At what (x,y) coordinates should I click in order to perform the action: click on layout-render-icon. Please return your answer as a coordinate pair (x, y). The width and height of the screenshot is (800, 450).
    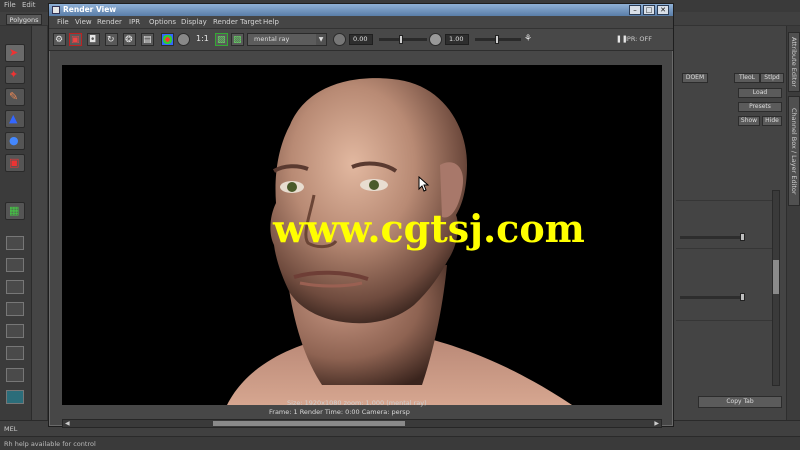
    Looking at the image, I should click on (15, 375).